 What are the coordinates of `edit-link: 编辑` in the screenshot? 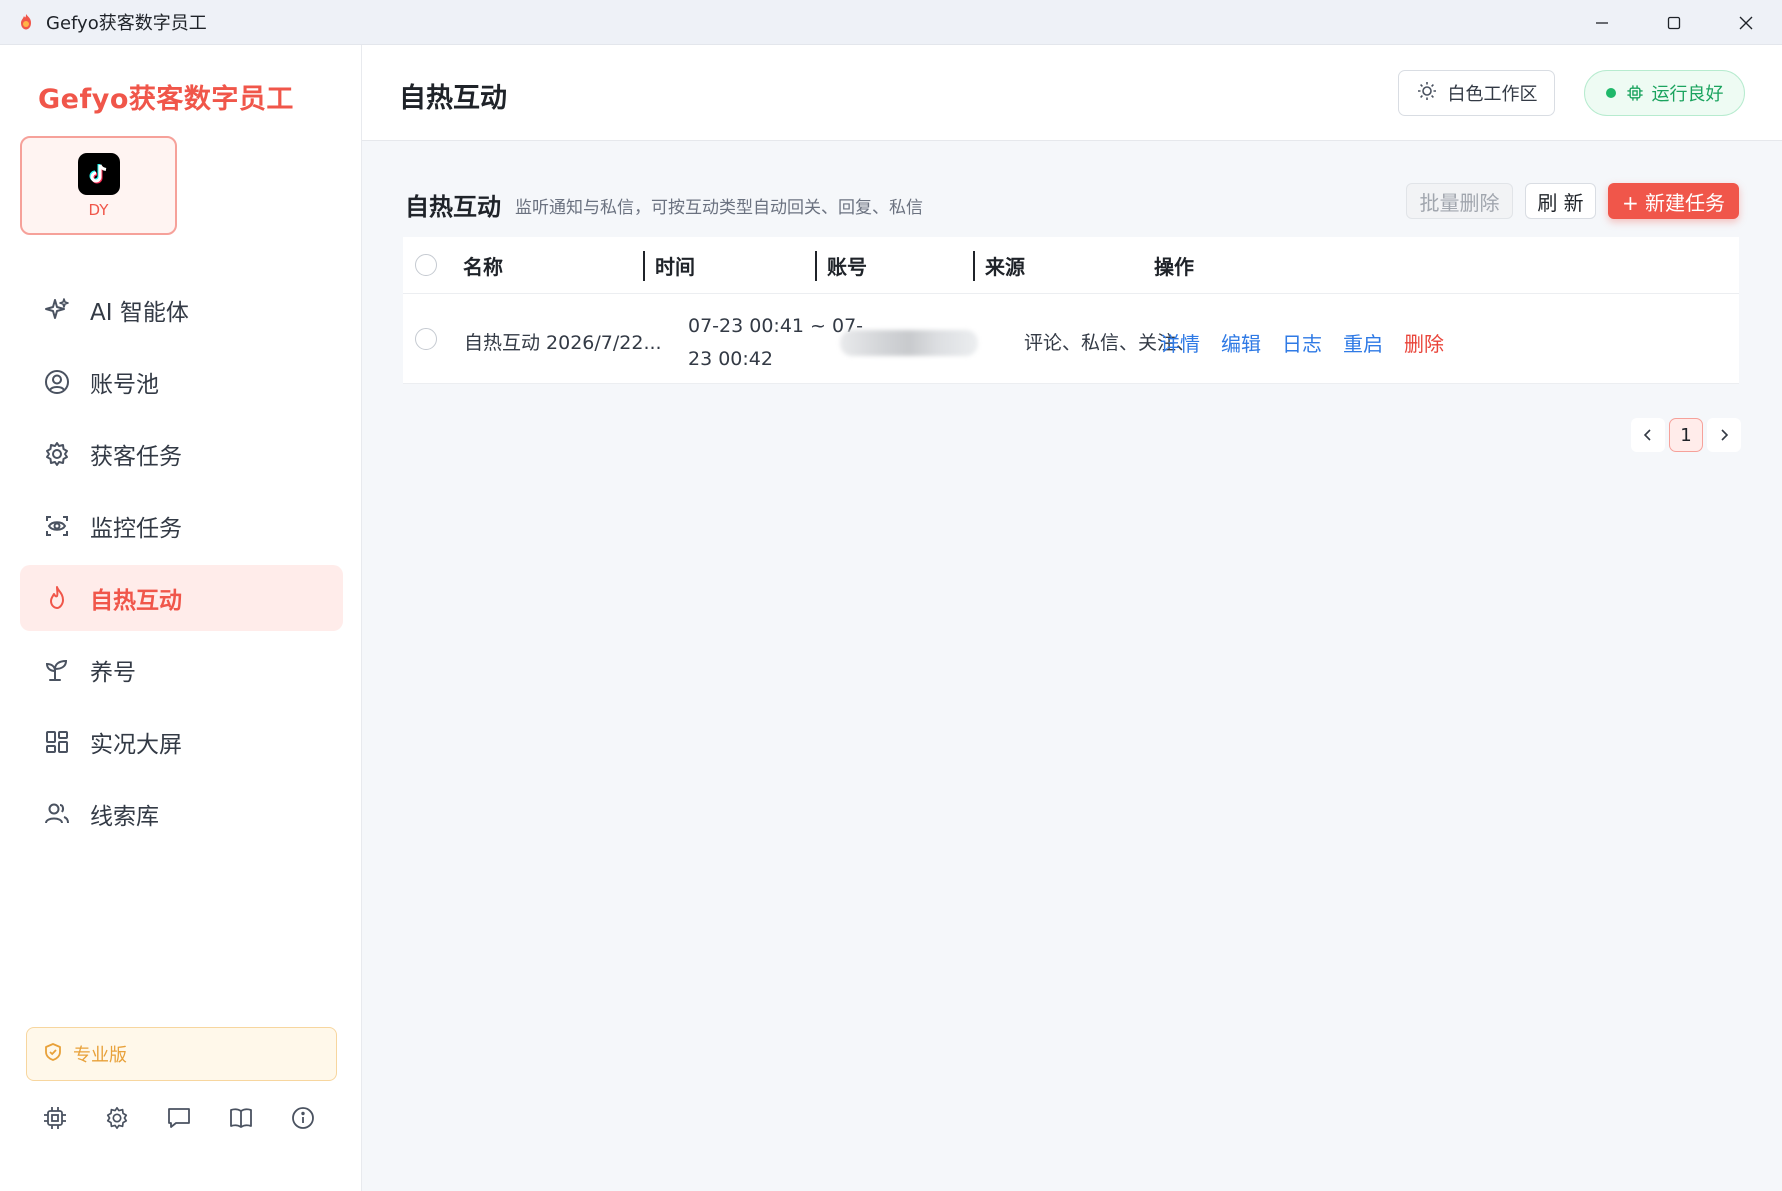 It's located at (1241, 342).